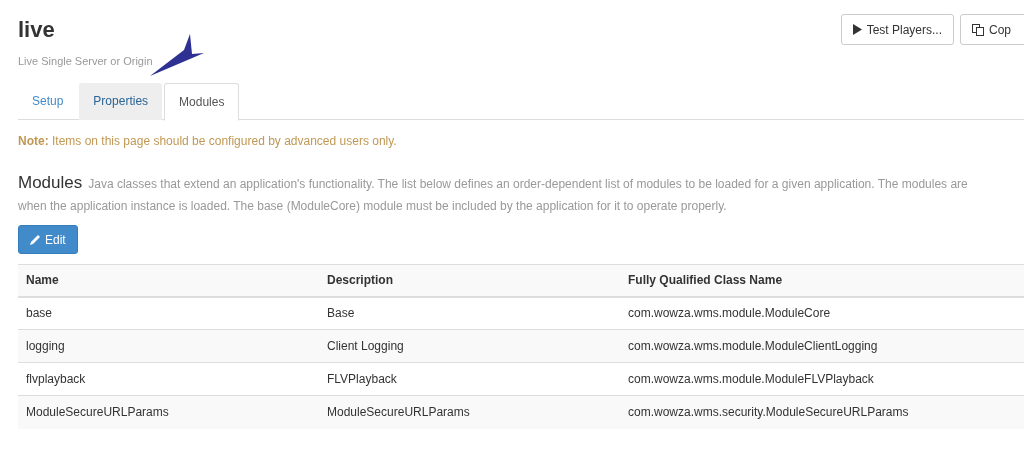 Image resolution: width=1024 pixels, height=469 pixels. Describe the element at coordinates (202, 101) in the screenshot. I see `tab: Modules` at that location.